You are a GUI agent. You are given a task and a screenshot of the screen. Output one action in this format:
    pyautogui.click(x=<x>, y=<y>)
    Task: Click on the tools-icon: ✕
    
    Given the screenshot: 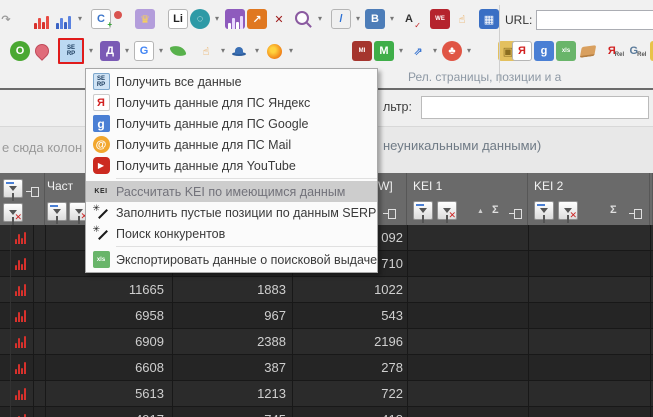 What is the action you would take?
    pyautogui.click(x=279, y=19)
    